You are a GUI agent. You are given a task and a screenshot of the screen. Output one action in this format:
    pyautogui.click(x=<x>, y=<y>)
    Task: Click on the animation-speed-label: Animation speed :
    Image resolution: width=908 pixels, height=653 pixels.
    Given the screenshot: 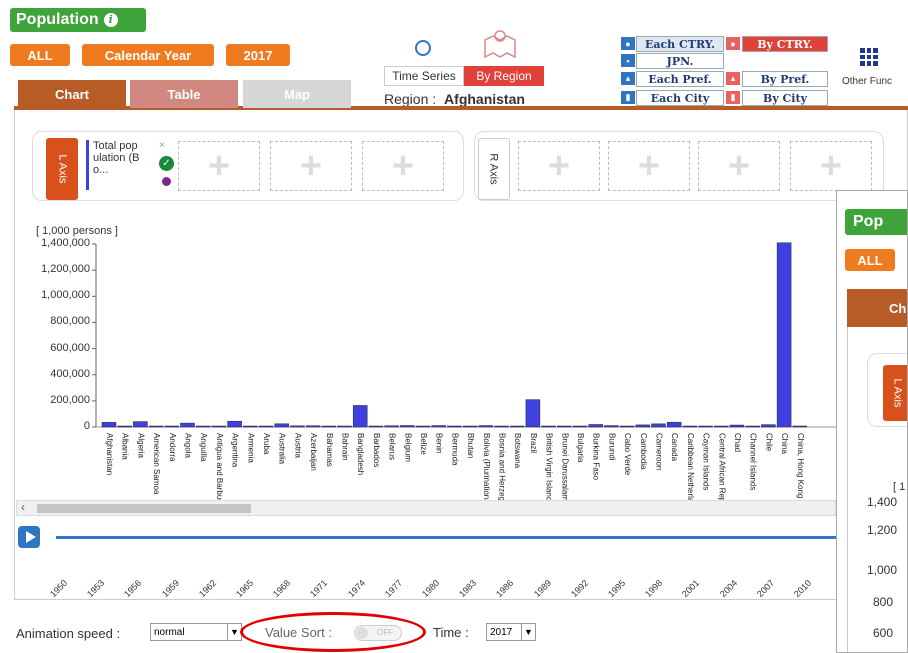 What is the action you would take?
    pyautogui.click(x=68, y=633)
    